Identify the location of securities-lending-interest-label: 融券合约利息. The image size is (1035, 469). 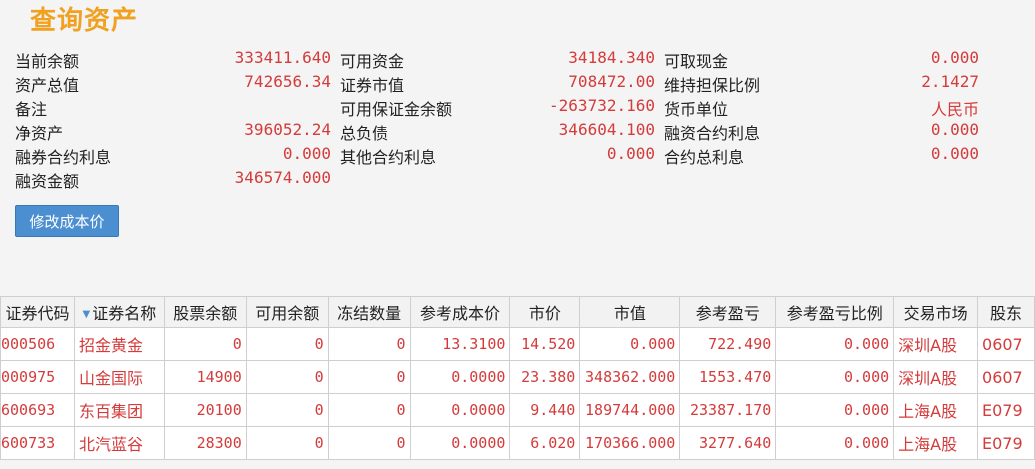
(63, 157).